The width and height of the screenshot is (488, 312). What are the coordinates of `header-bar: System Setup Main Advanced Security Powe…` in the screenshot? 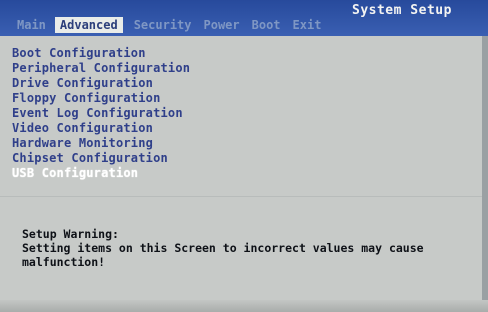 It's located at (244, 18).